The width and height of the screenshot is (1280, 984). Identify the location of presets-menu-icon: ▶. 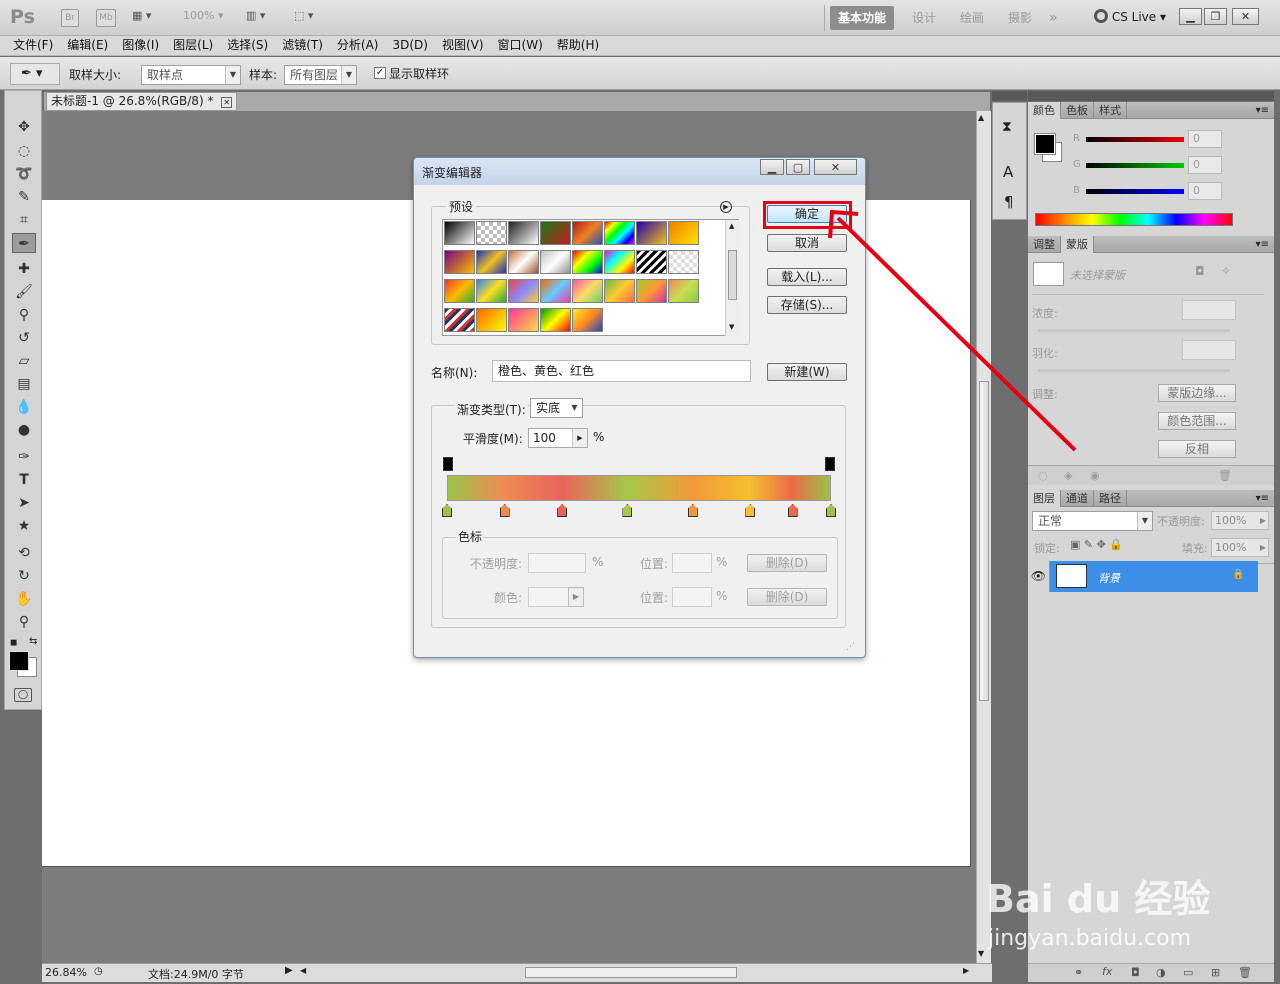
(726, 207).